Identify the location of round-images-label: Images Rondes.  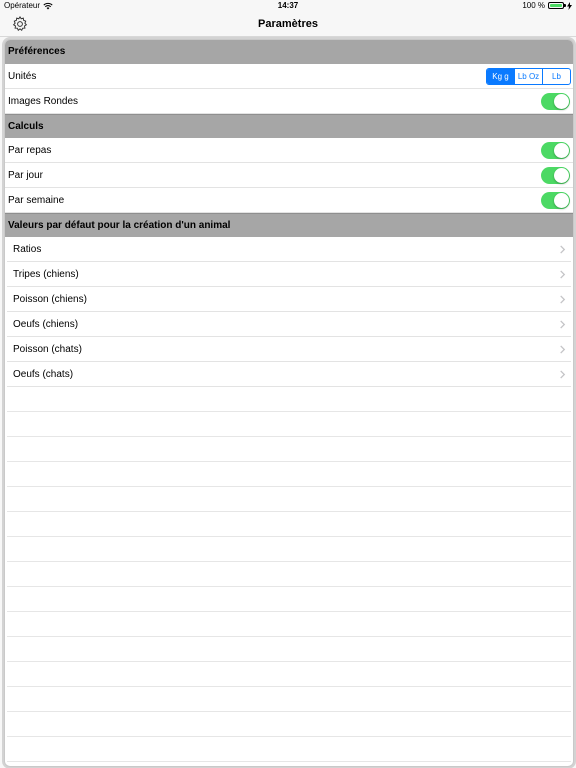
(43, 101).